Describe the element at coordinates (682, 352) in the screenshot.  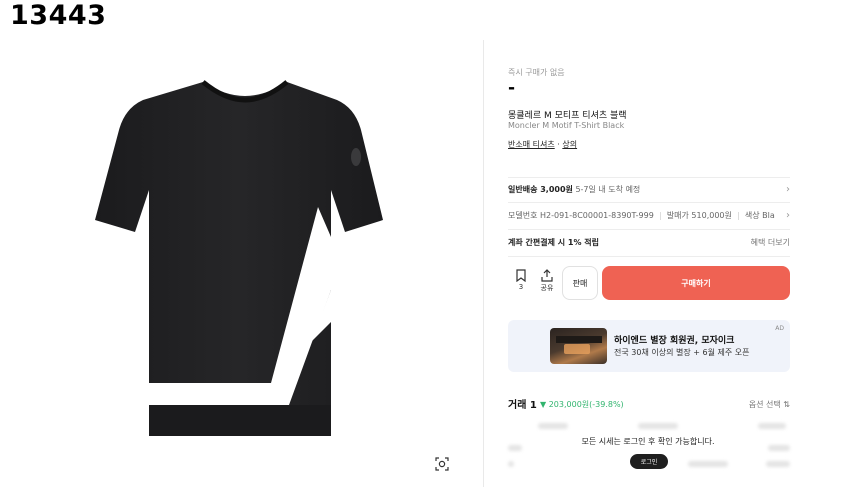
I see `ad-subtitle: 전국 30채 이상의 별장 + 6월 제주 오픈` at that location.